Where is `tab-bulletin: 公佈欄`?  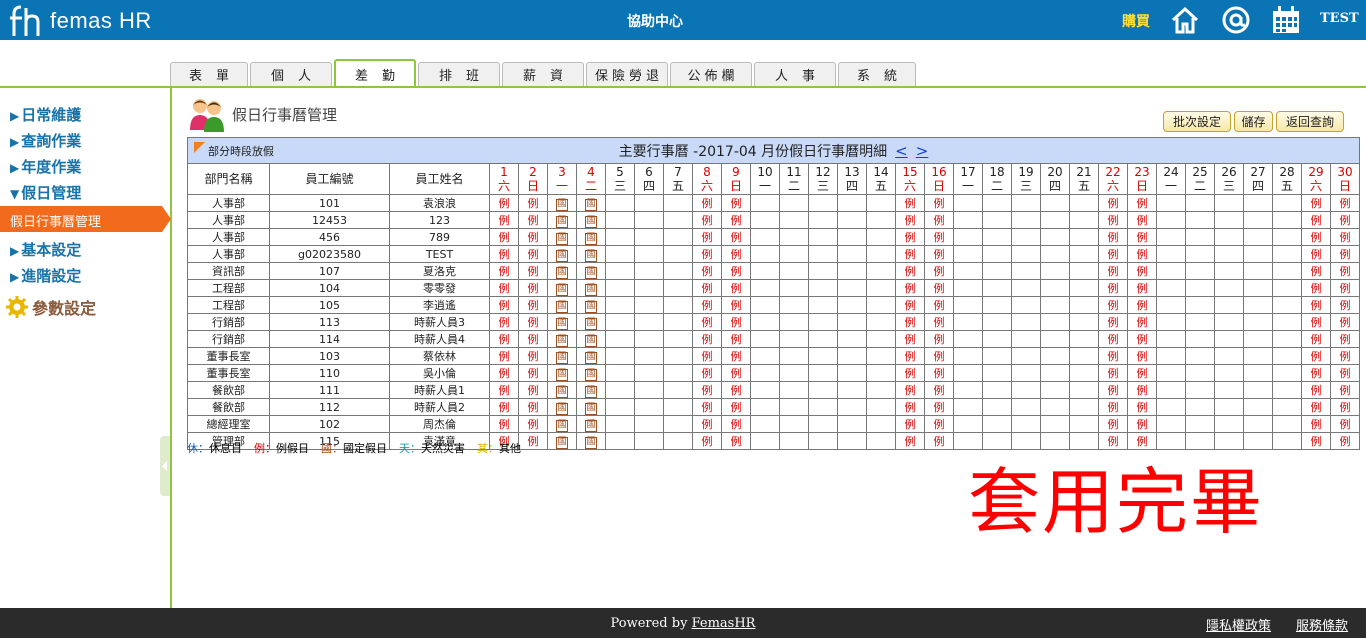 tab-bulletin: 公佈欄 is located at coordinates (711, 74).